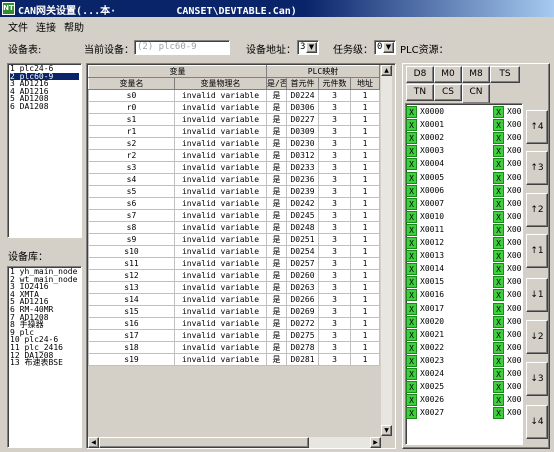  Describe the element at coordinates (365, 83) in the screenshot. I see `col-header-address: 地址` at that location.